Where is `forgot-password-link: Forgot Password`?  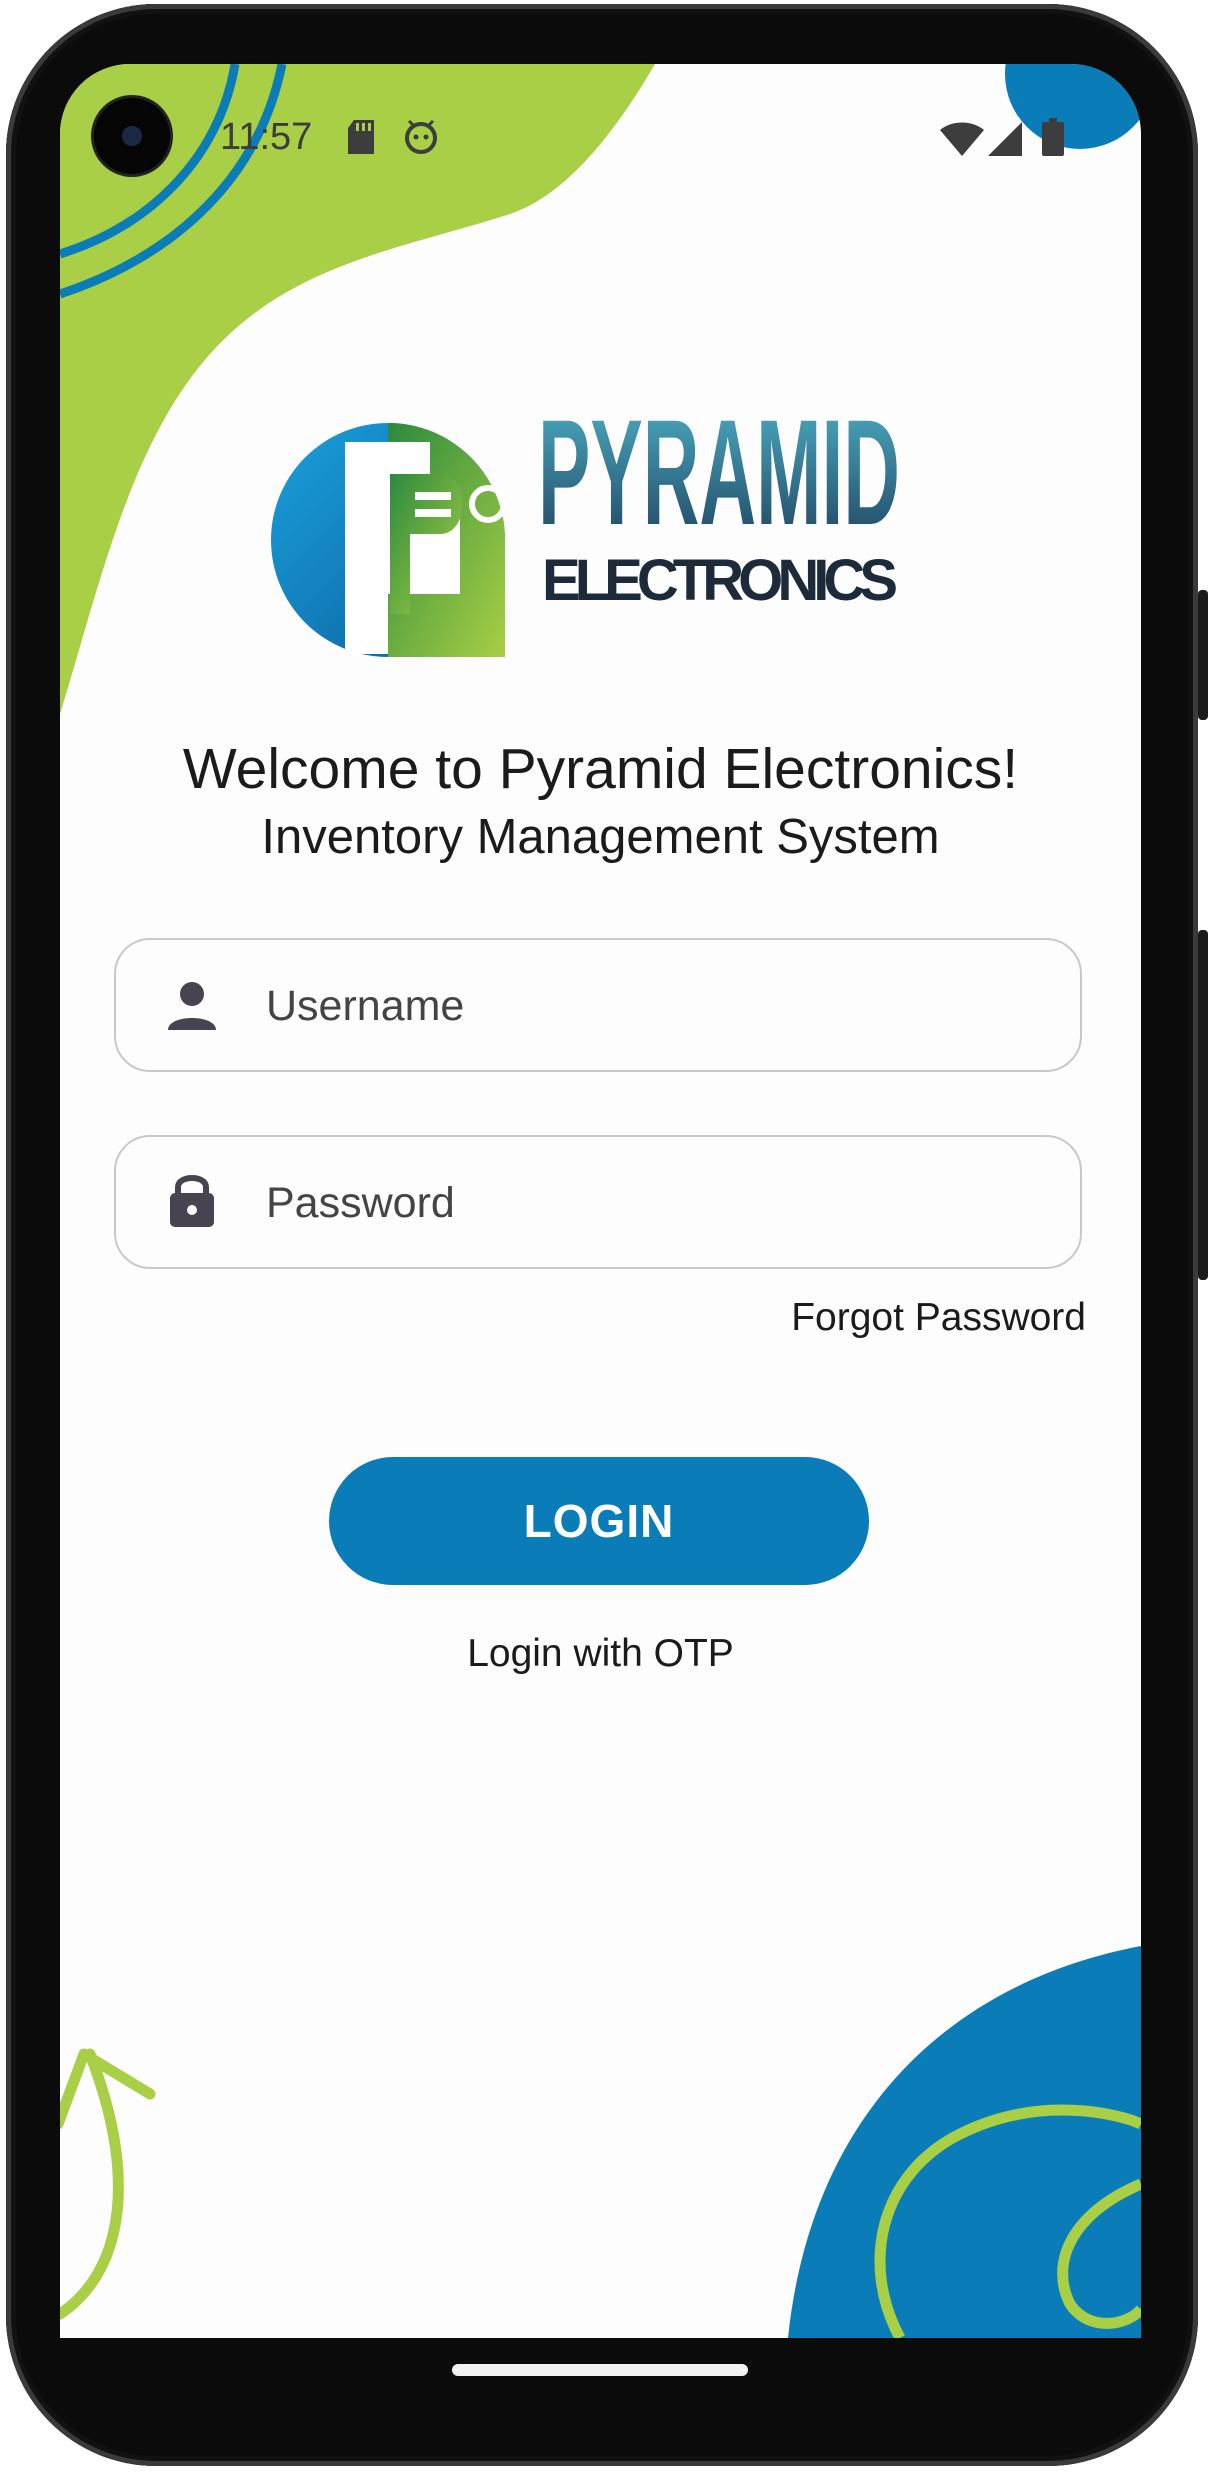 forgot-password-link: Forgot Password is located at coordinates (938, 1318).